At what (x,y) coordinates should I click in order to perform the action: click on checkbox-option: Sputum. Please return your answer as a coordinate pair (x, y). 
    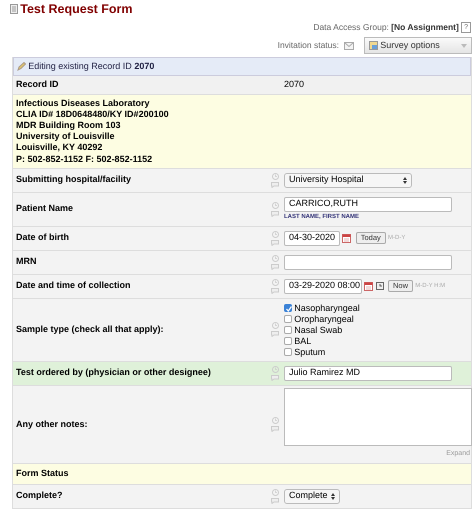
    Looking at the image, I should click on (377, 351).